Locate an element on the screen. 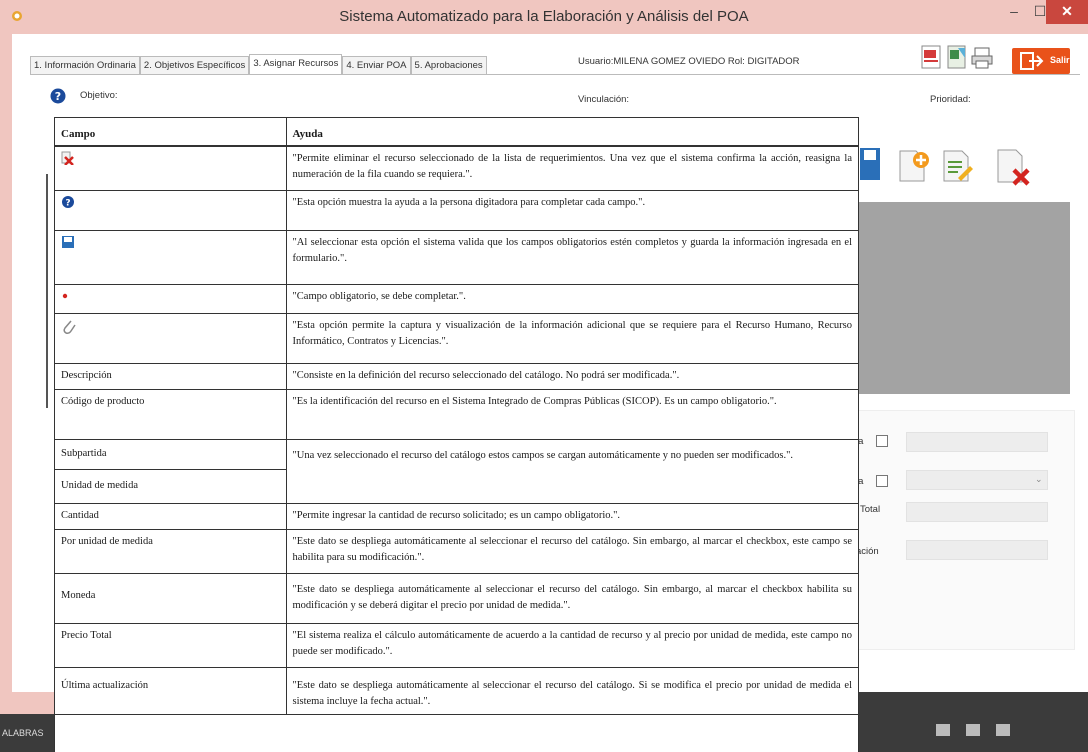 Image resolution: width=1088 pixels, height=752 pixels. col-ayuda-header: Ayuda is located at coordinates (572, 132).